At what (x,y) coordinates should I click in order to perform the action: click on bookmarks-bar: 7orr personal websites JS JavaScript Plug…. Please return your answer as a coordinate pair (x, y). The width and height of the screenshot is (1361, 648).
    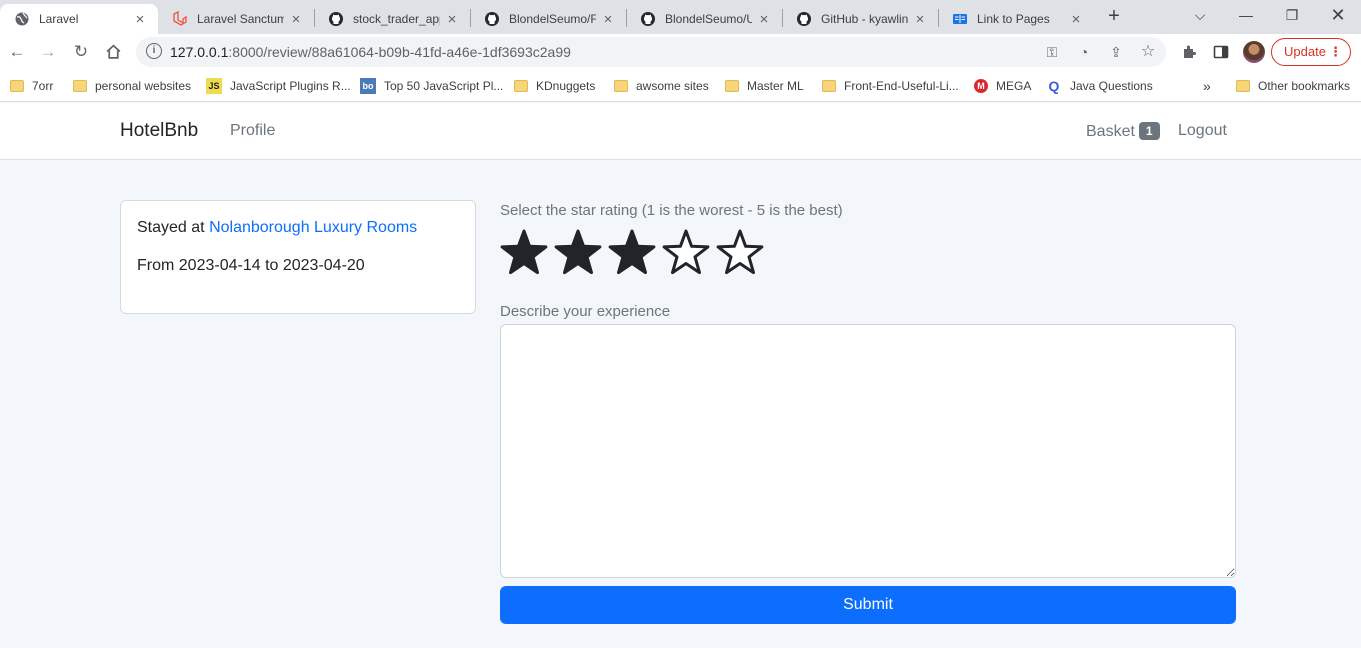
    Looking at the image, I should click on (680, 86).